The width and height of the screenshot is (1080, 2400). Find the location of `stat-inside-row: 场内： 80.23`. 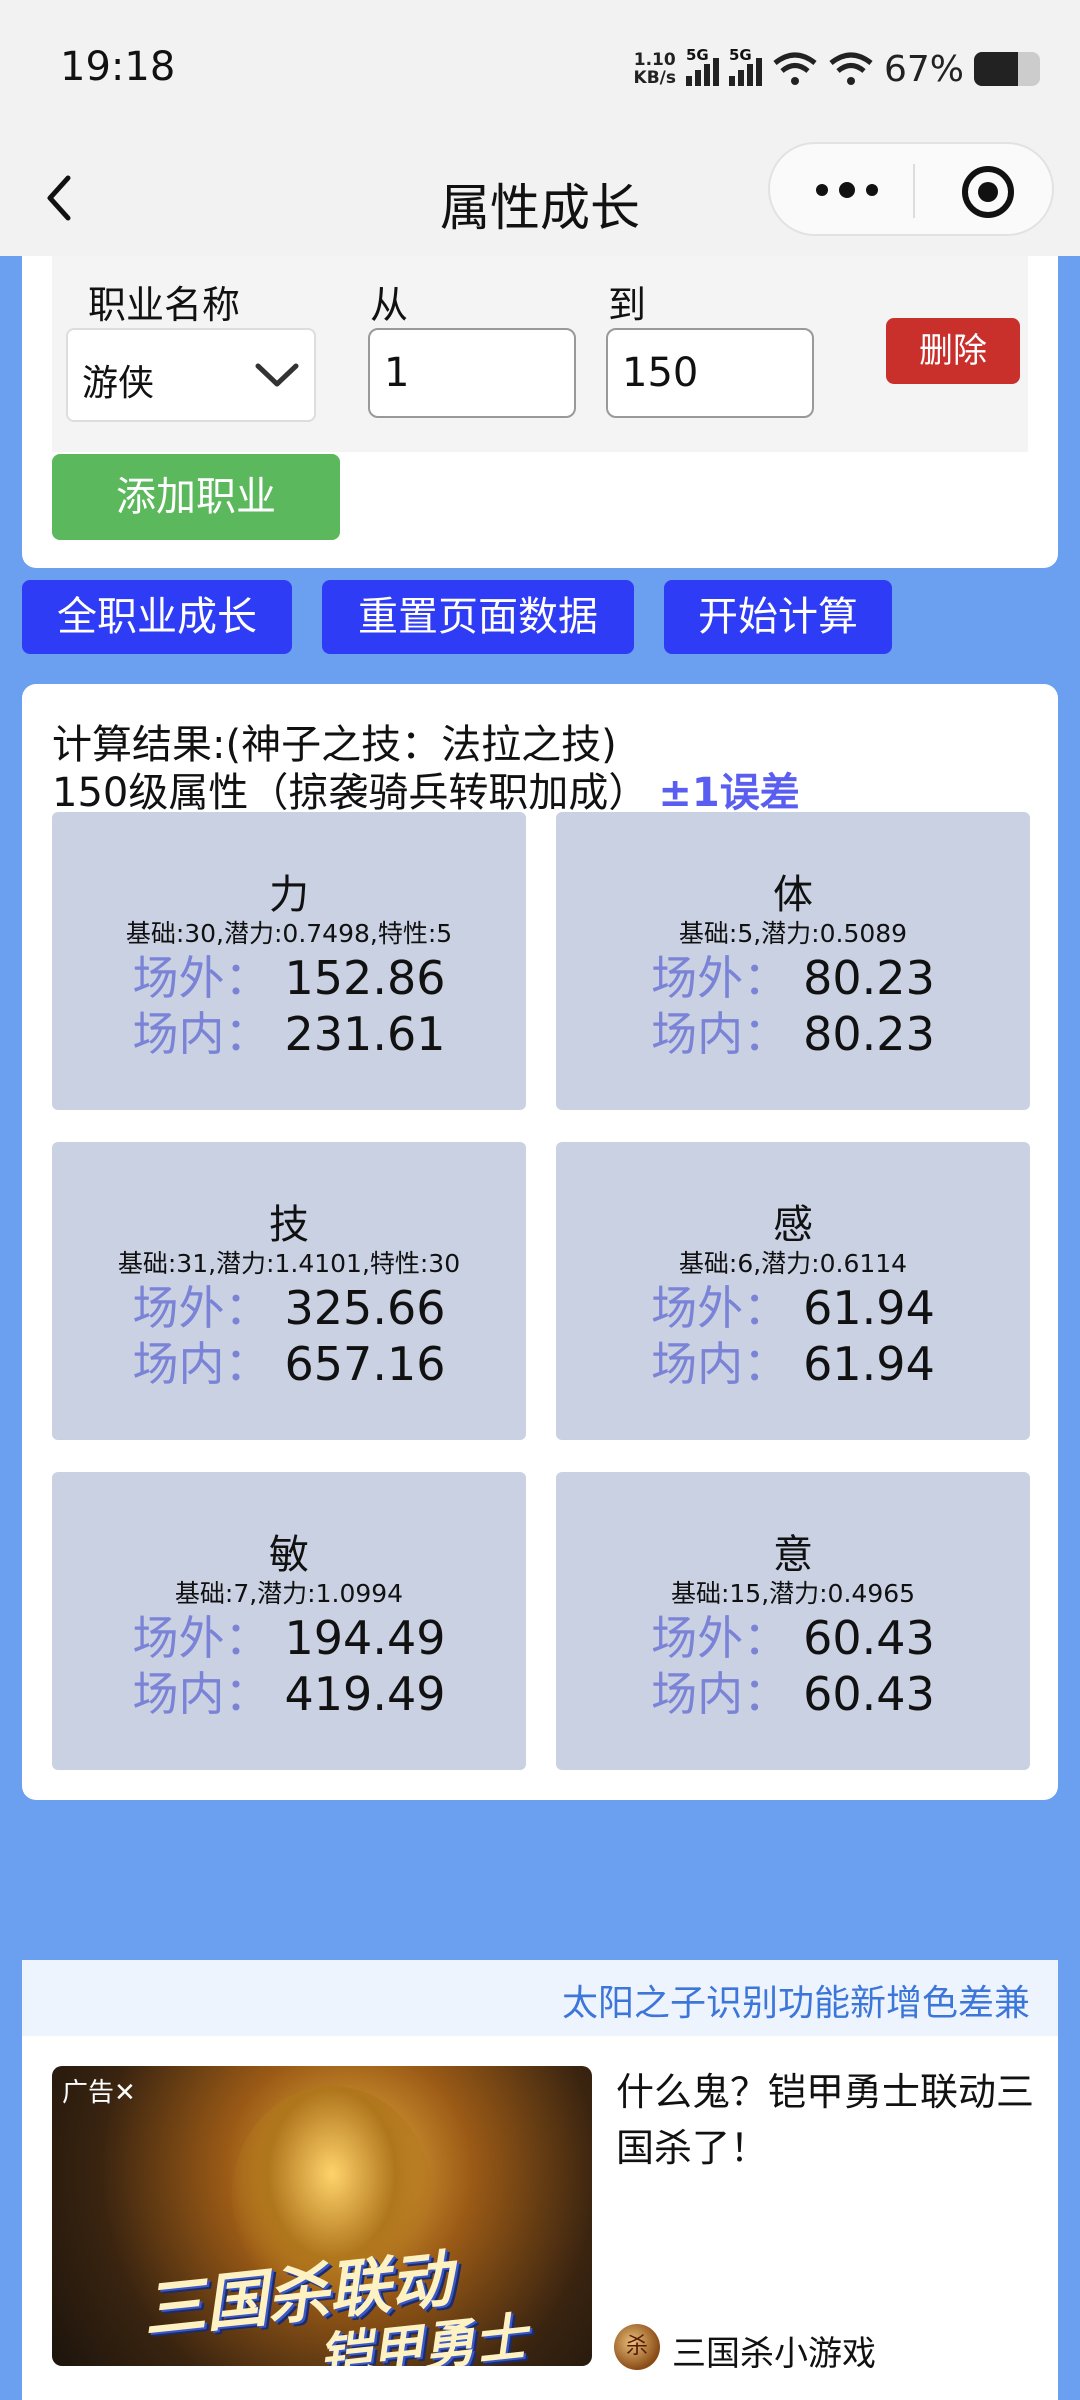

stat-inside-row: 场内： 80.23 is located at coordinates (793, 1031).